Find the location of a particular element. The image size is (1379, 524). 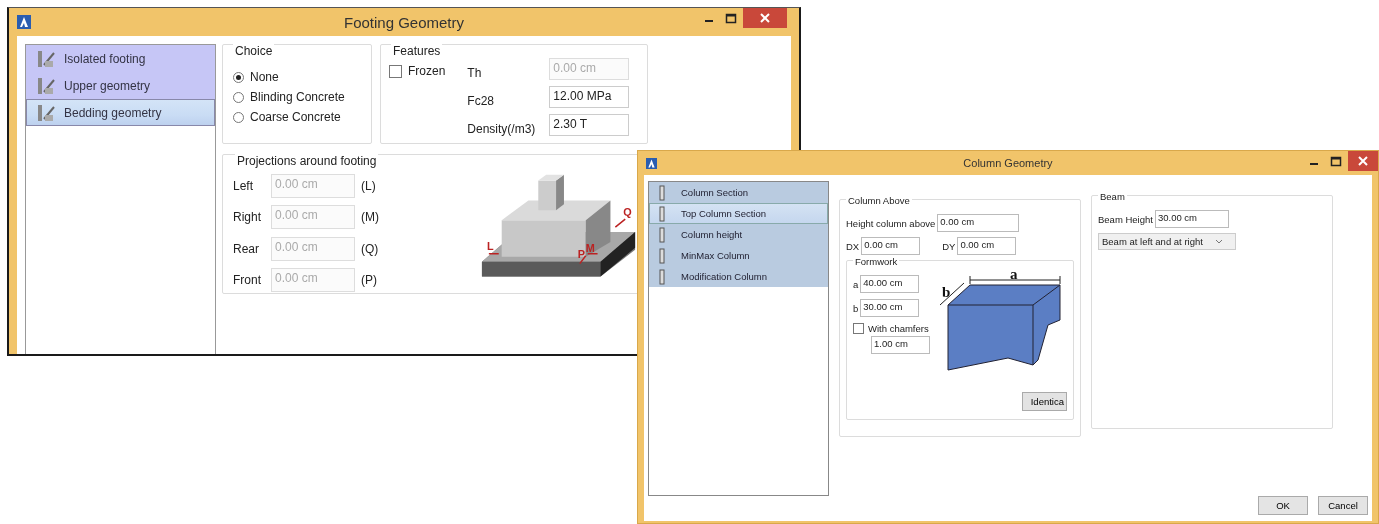

cancel-button: Cancel is located at coordinates (1343, 505).